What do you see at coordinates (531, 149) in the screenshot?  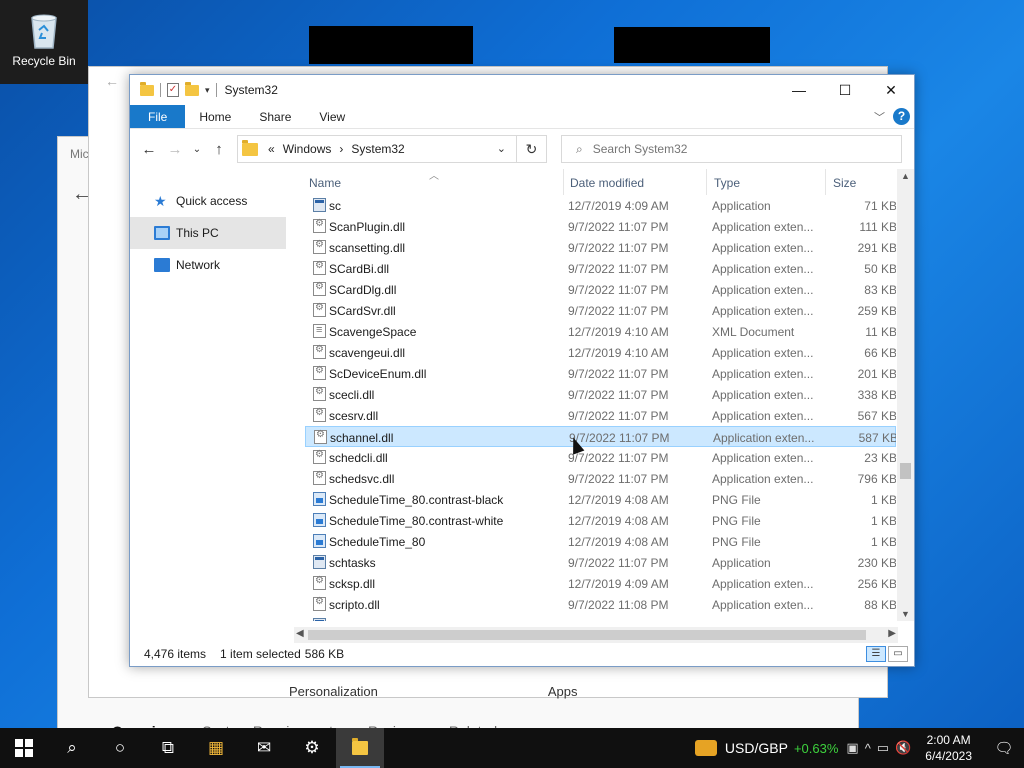 I see `refresh-icon: ↻` at bounding box center [531, 149].